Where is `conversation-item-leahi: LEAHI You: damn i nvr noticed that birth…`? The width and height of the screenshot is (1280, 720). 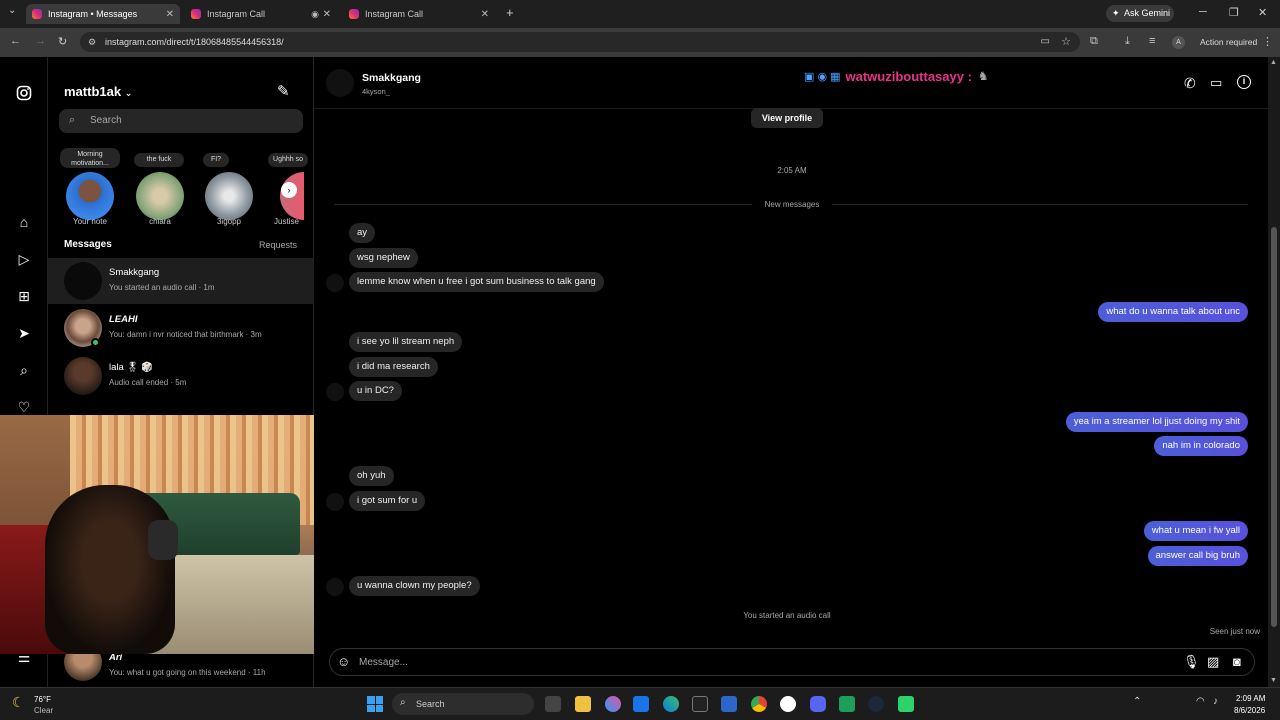 conversation-item-leahi: LEAHI You: damn i nvr noticed that birth… is located at coordinates (181, 328).